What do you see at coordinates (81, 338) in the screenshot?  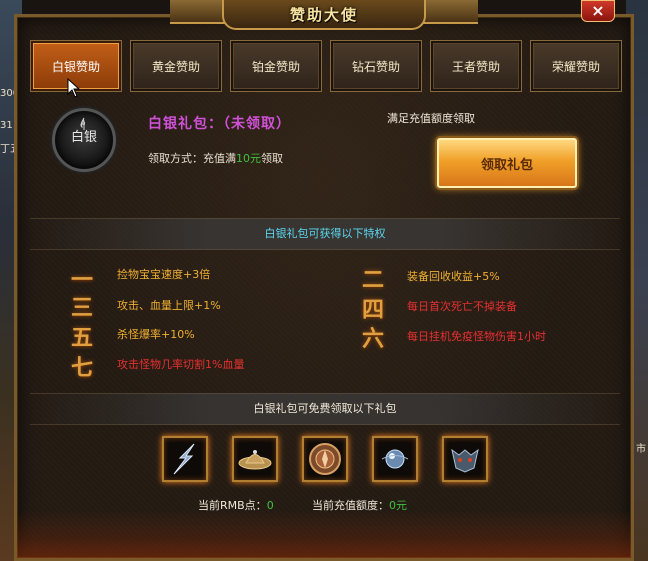 I see `numeral-five: 五` at bounding box center [81, 338].